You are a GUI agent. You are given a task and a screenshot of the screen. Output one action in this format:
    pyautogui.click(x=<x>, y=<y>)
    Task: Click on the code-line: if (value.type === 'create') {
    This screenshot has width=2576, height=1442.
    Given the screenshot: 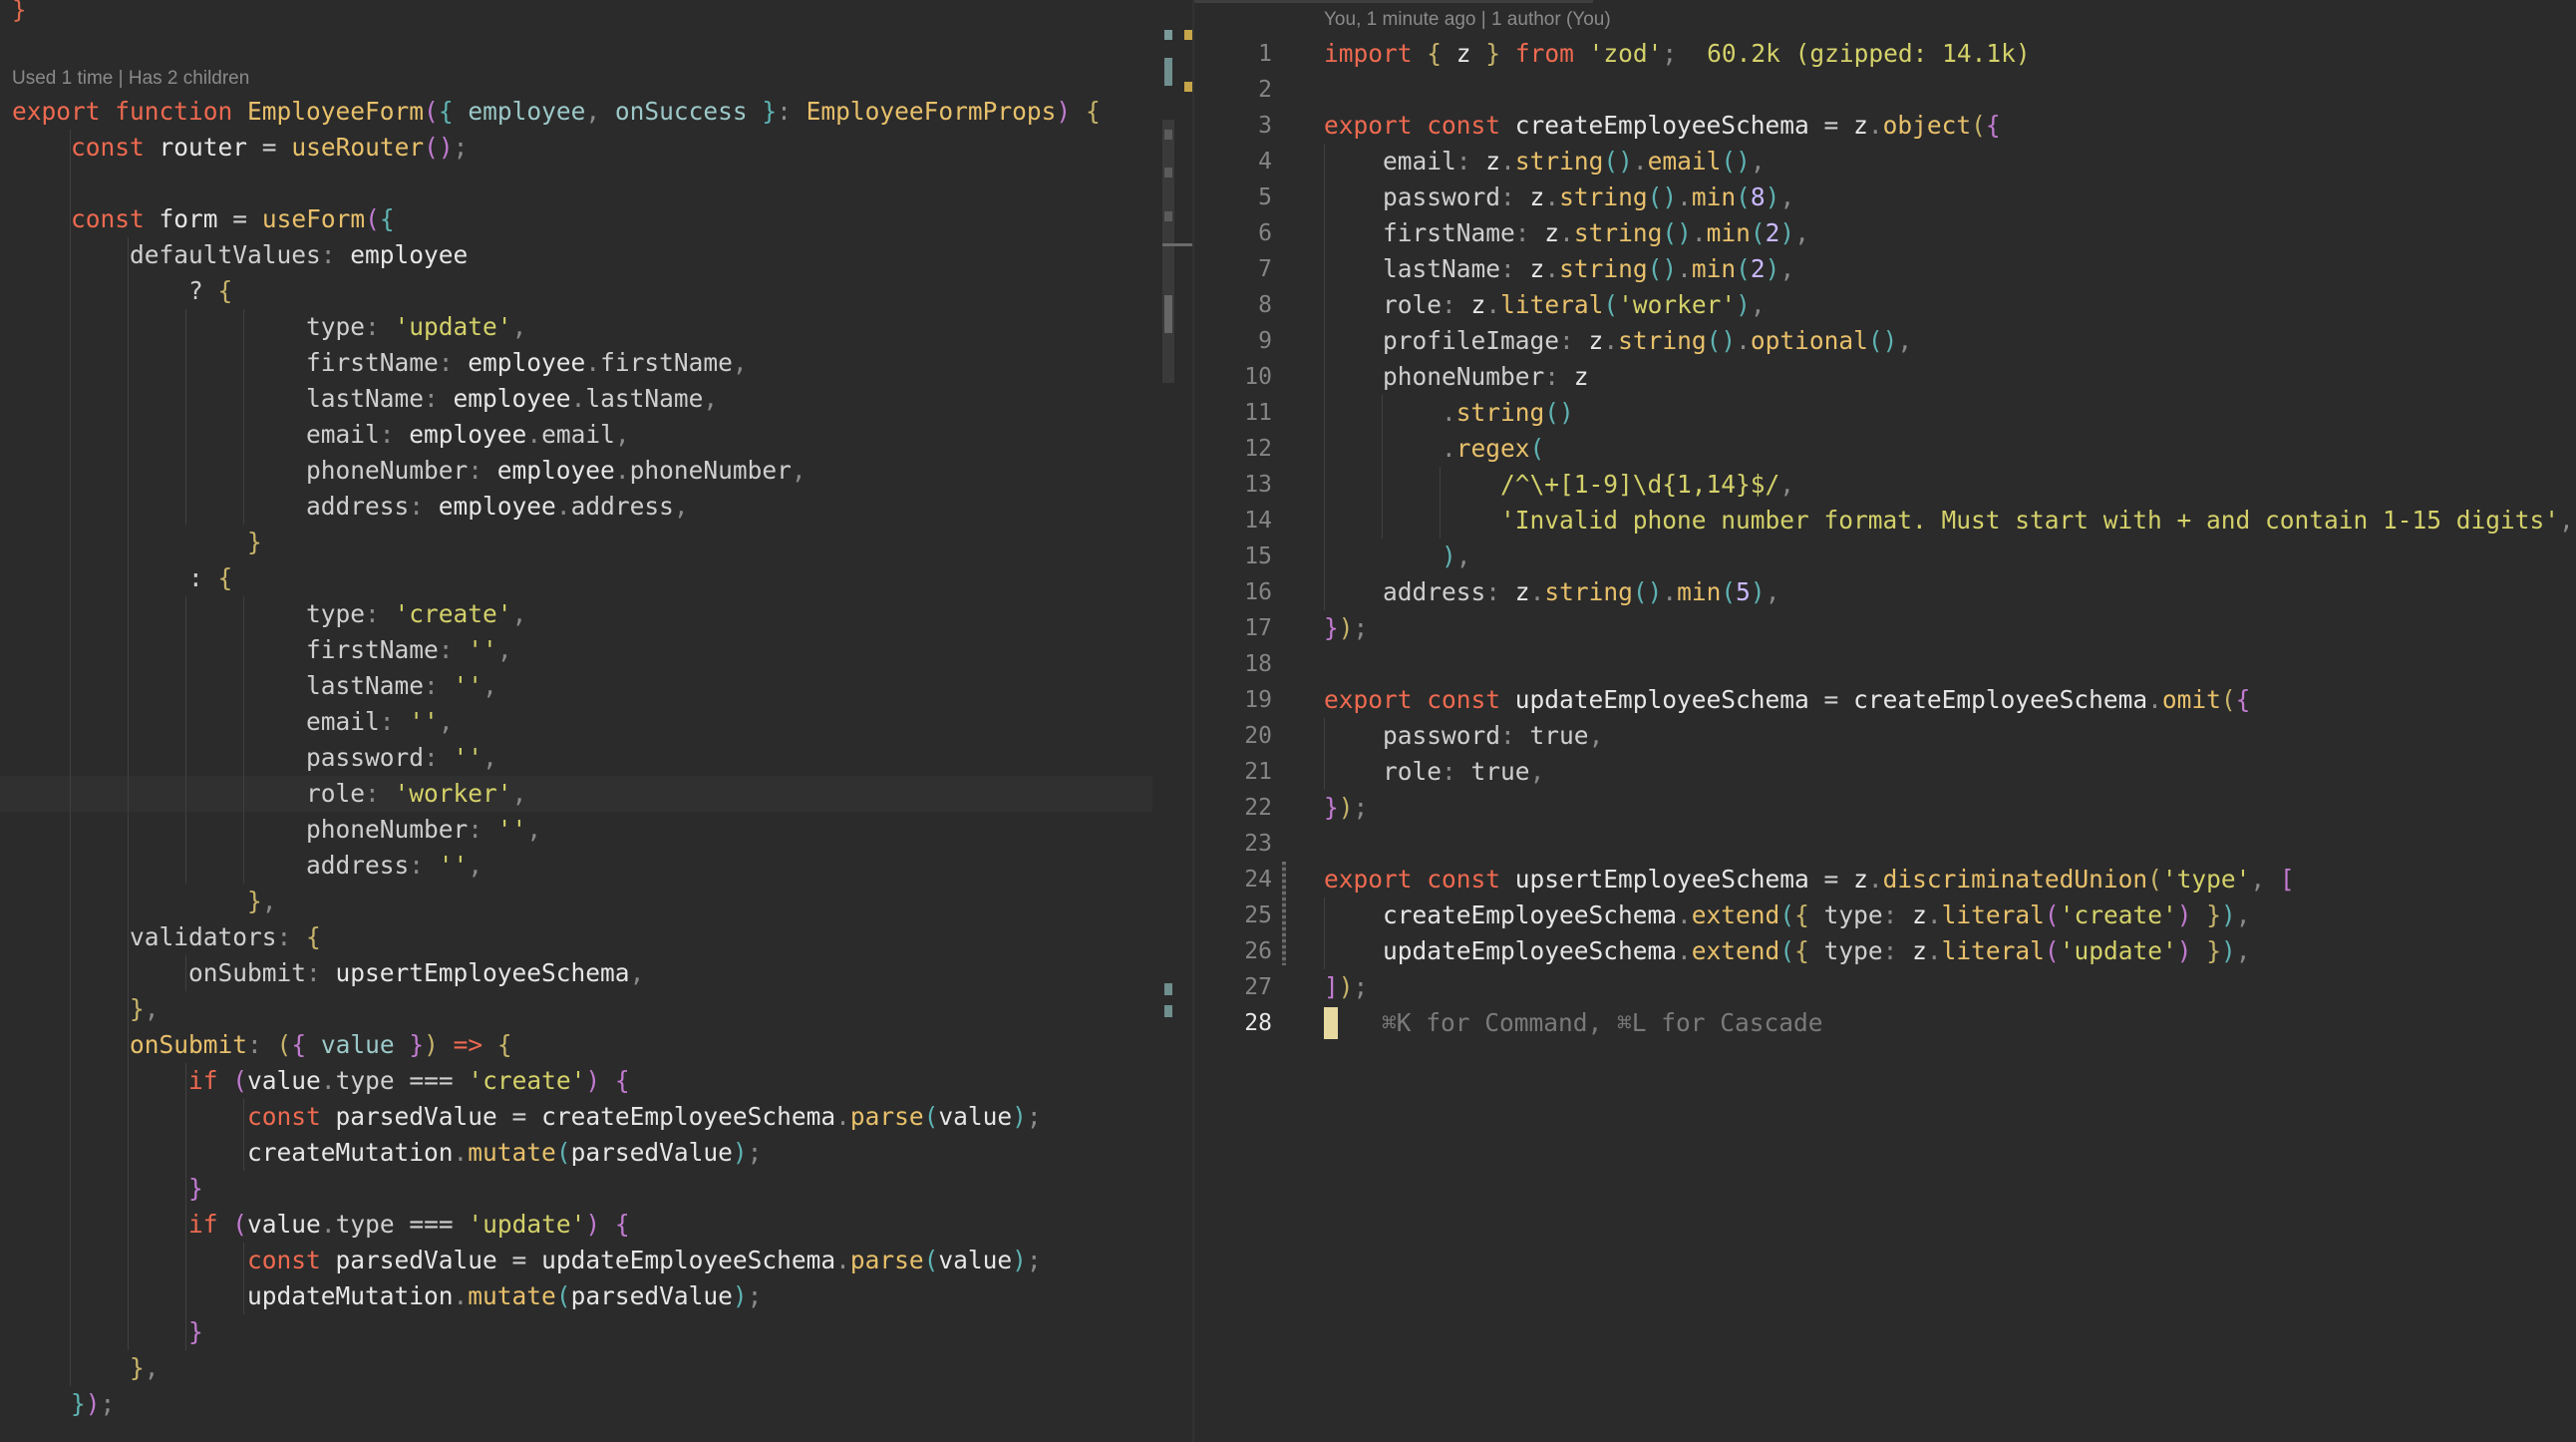 What is the action you would take?
    pyautogui.click(x=576, y=1081)
    